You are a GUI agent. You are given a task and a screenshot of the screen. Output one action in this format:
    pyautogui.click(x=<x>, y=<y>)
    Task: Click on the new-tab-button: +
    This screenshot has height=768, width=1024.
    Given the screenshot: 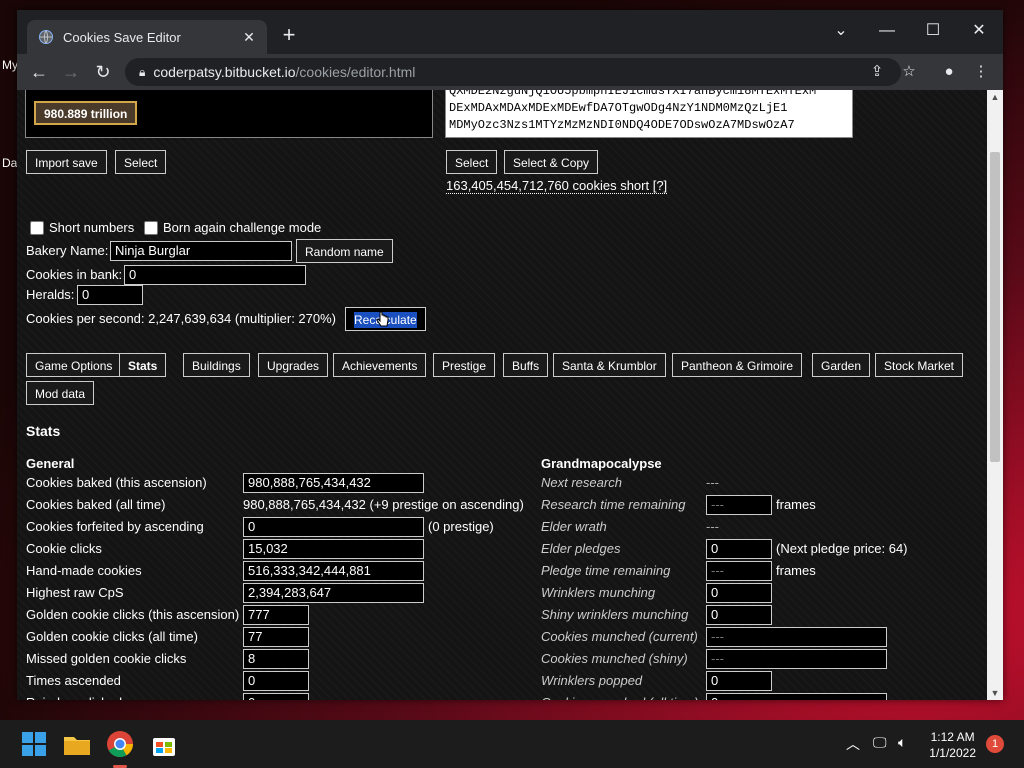 What is the action you would take?
    pyautogui.click(x=289, y=36)
    